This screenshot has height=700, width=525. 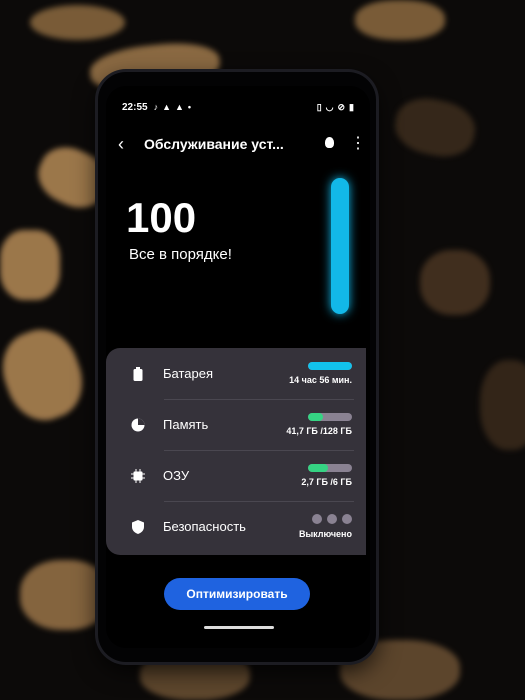 What do you see at coordinates (204, 526) in the screenshot?
I see `security-label: Безопасность` at bounding box center [204, 526].